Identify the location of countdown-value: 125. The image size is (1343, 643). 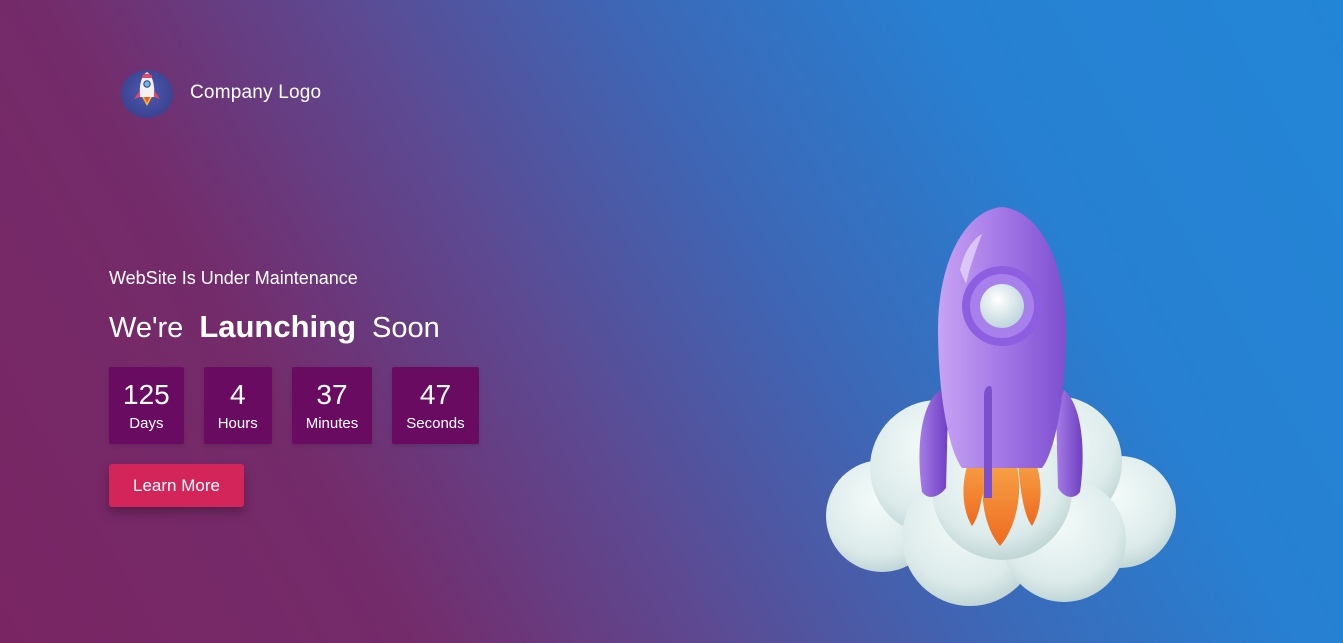
(146, 394).